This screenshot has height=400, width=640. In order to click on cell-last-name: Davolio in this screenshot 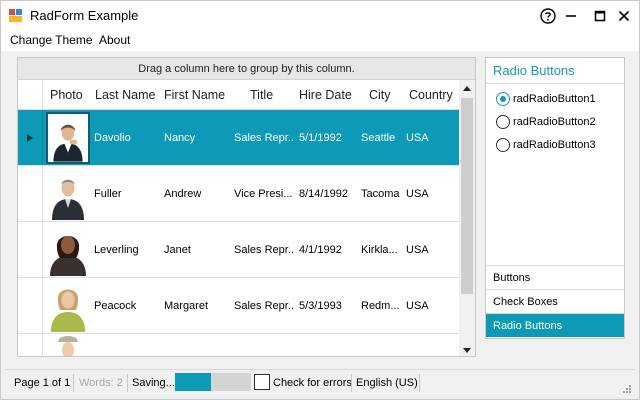, I will do `click(112, 138)`.